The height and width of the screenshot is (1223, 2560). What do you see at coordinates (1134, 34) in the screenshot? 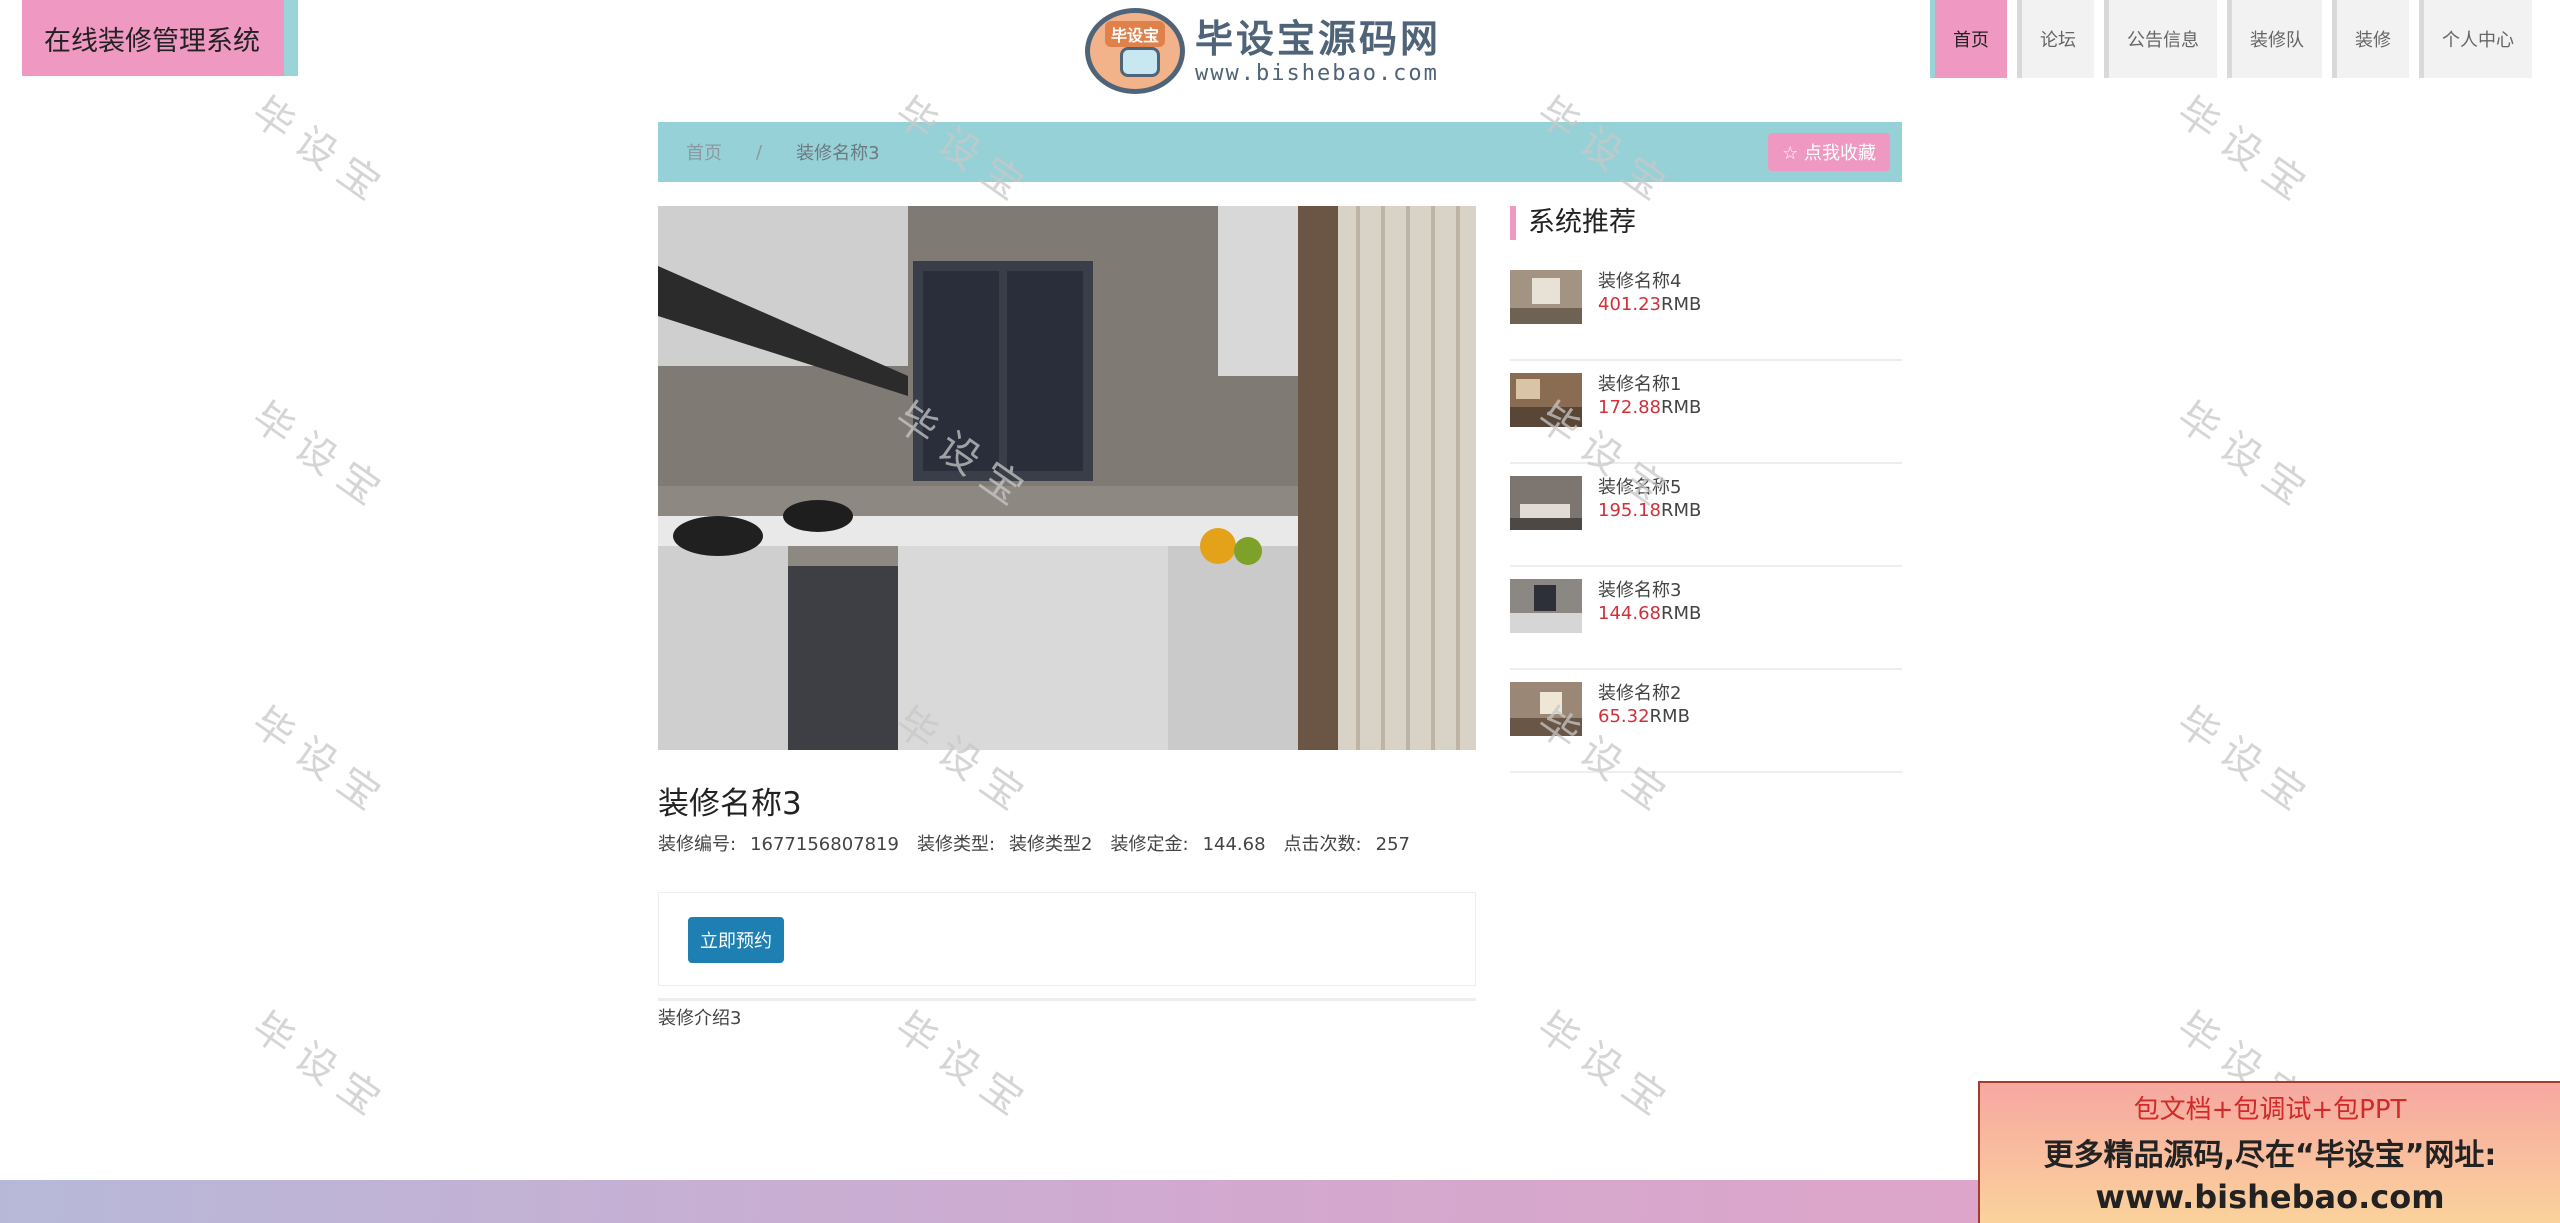
I see `logo-badge-text: 毕设宝` at bounding box center [1134, 34].